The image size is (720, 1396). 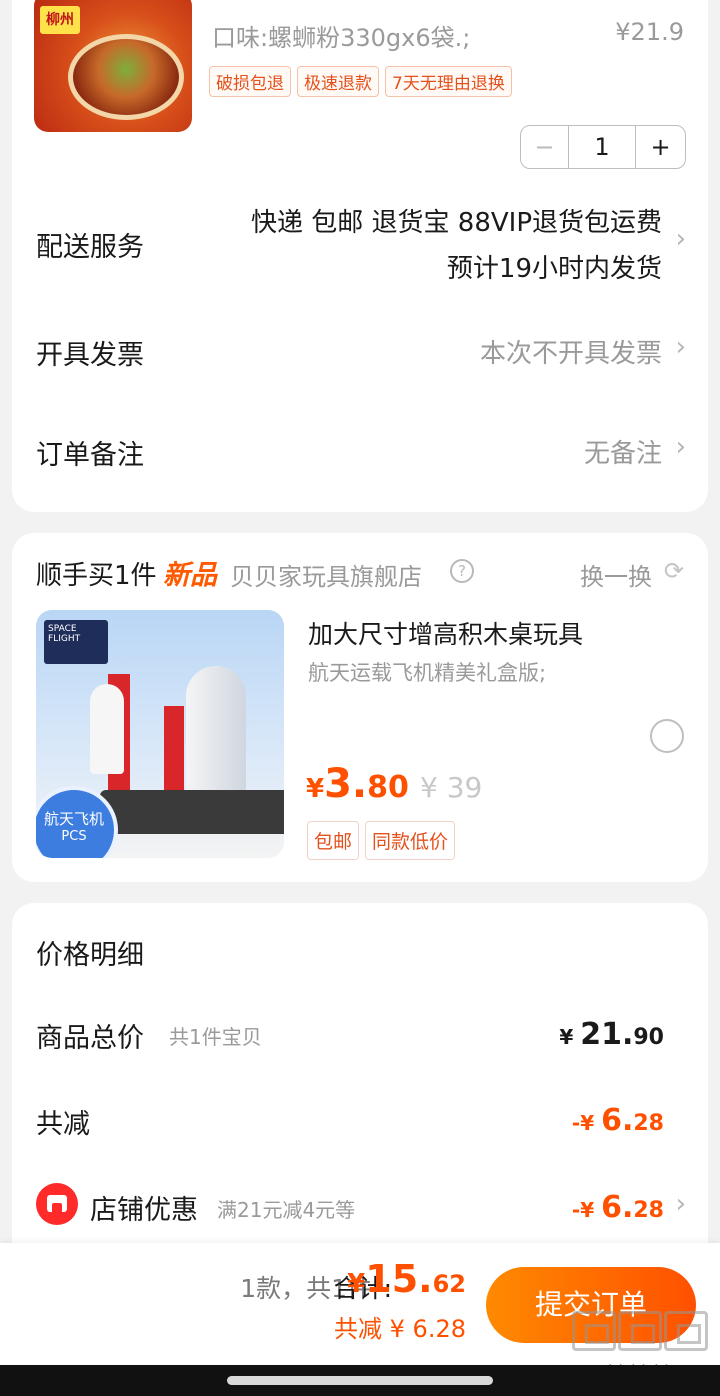 I want to click on watermark-logo, so click(x=640, y=1331).